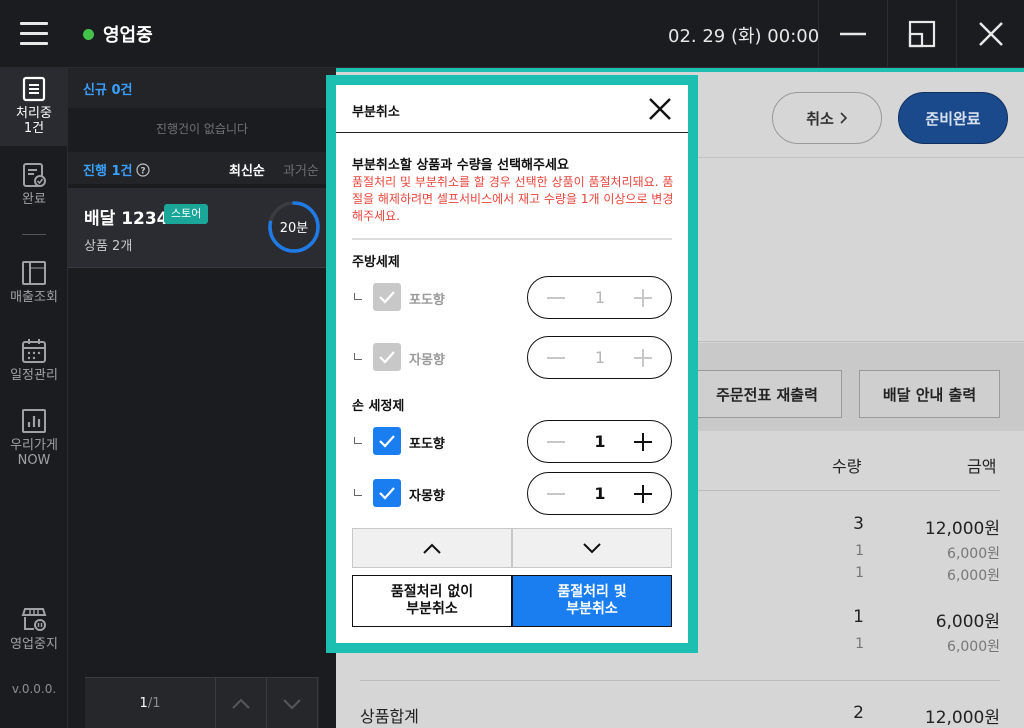 This screenshot has height=728, width=1024. I want to click on sort-oldest-tab: 과거순, so click(301, 169).